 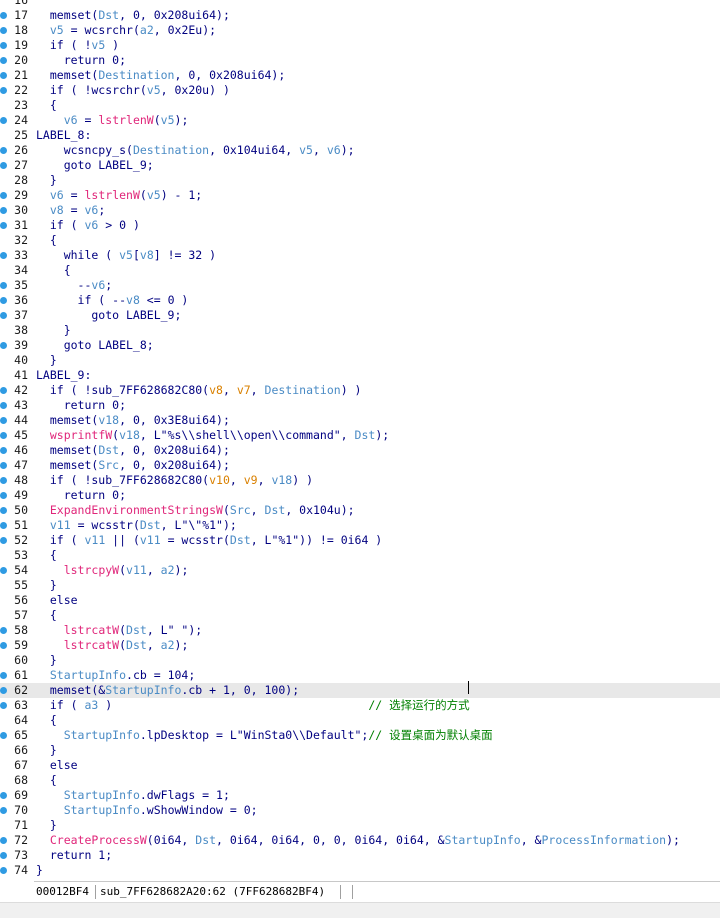 What do you see at coordinates (133, 420) in the screenshot?
I see `code-text: memset(v18, 0, 0x3E8ui64);` at bounding box center [133, 420].